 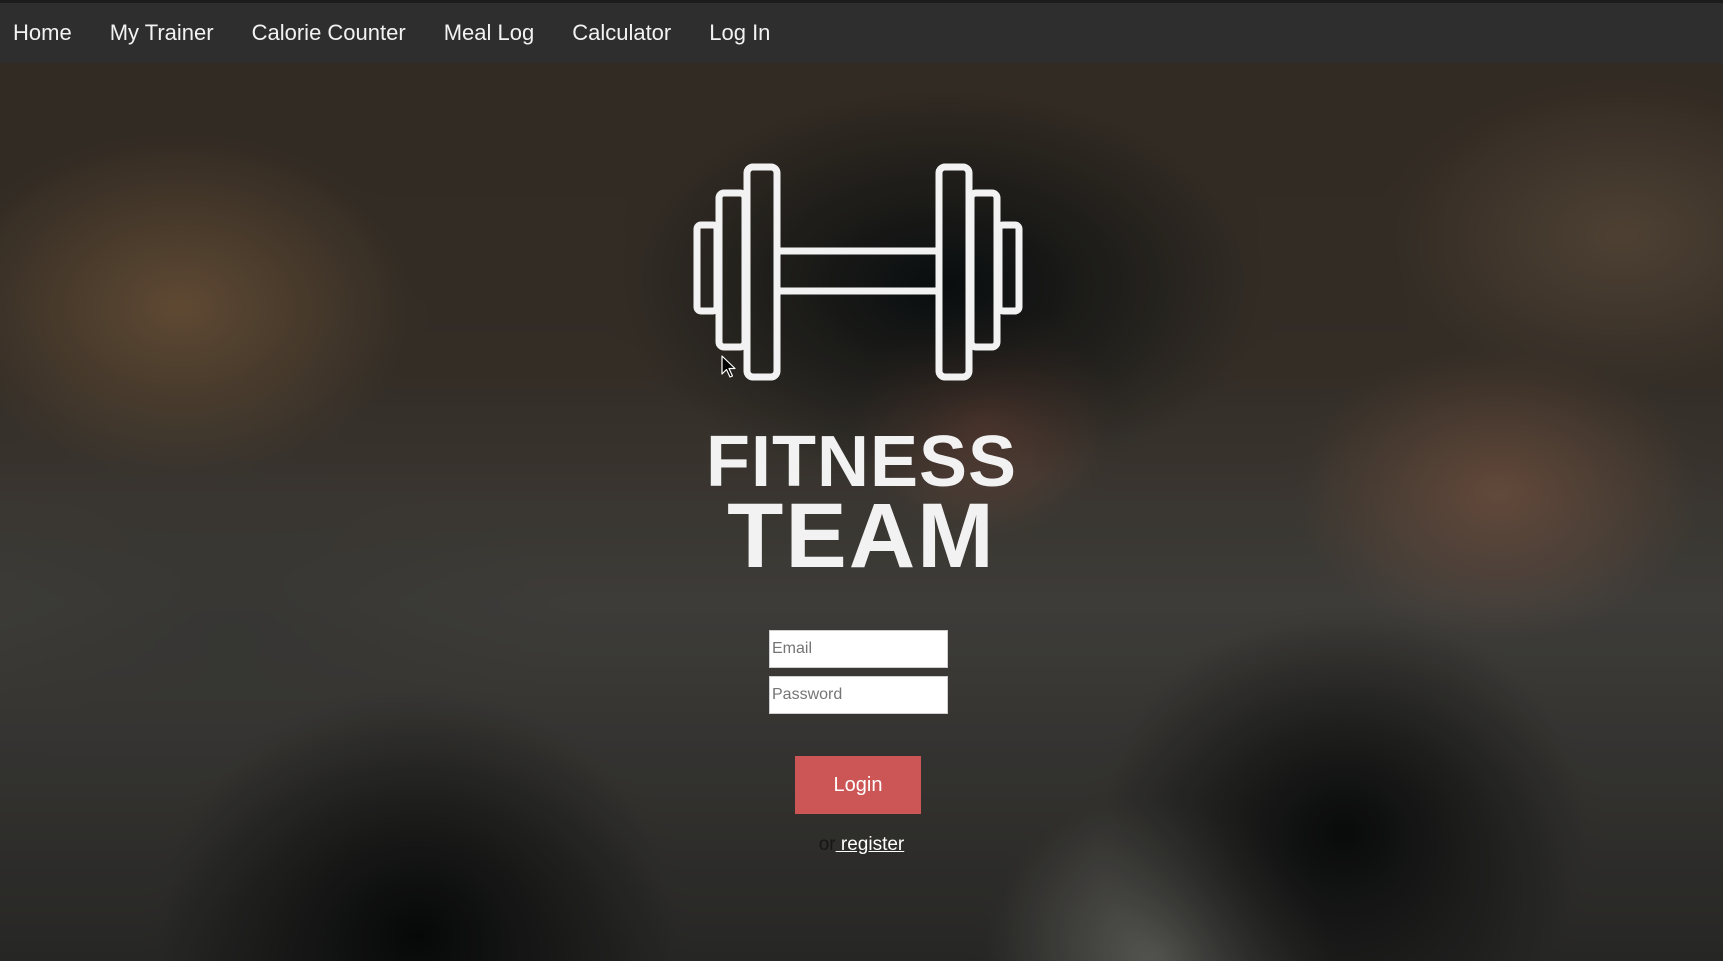 I want to click on register-link: register, so click(x=870, y=844).